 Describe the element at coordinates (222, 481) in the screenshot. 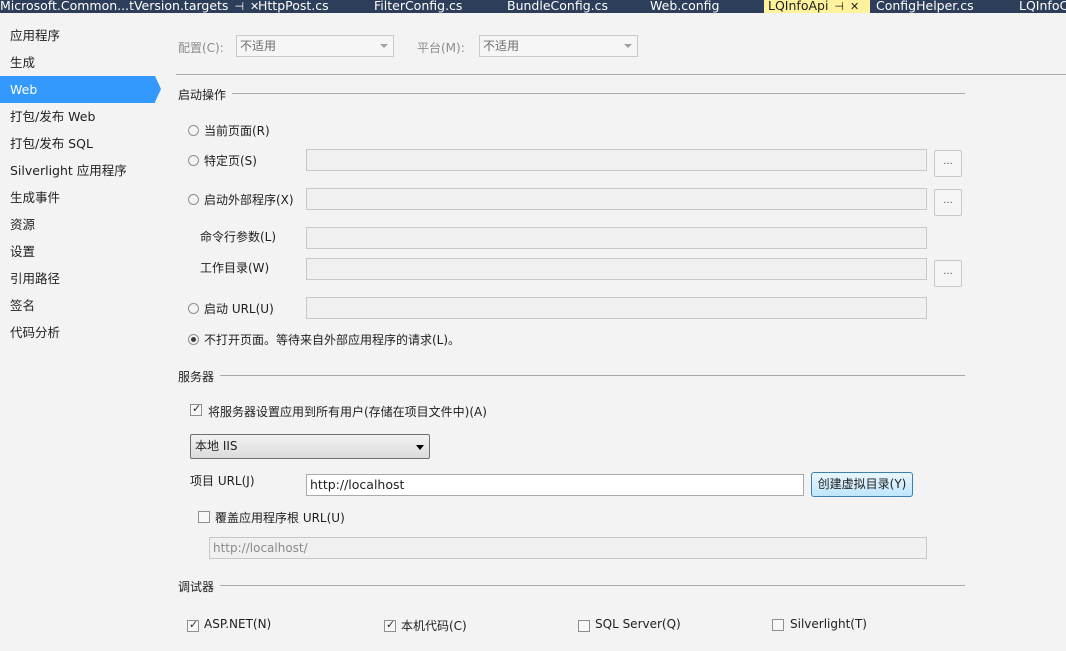

I see `project-url-label: 项目 URL(J)` at that location.